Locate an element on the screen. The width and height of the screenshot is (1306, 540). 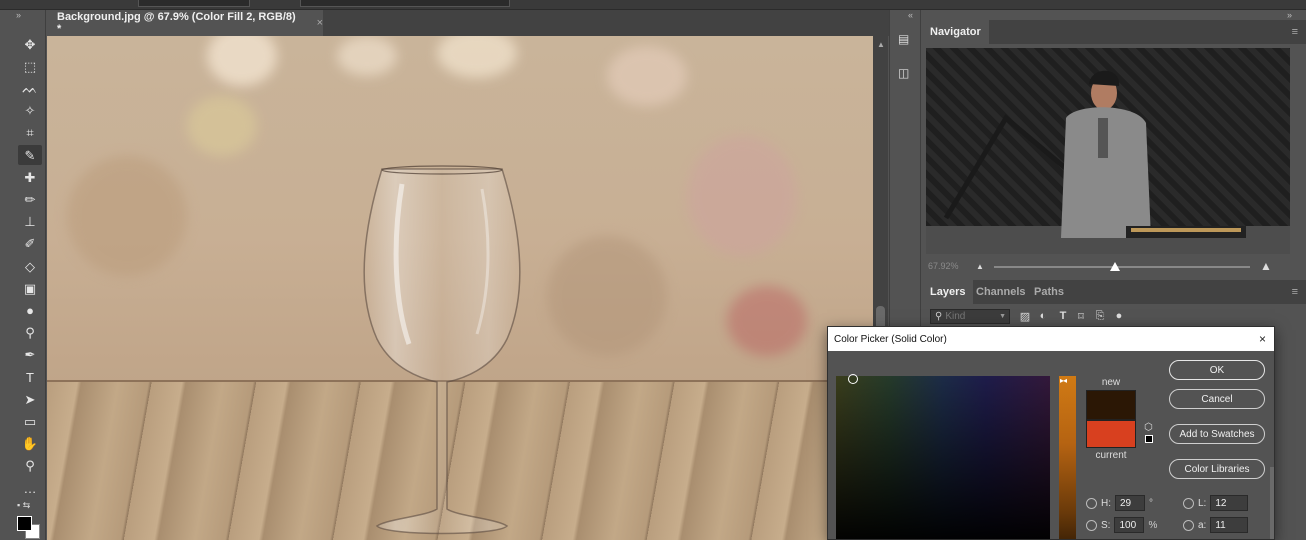
navigator-zoom-bar: 67.92% ▲ ▲ is located at coordinates (1114, 267).